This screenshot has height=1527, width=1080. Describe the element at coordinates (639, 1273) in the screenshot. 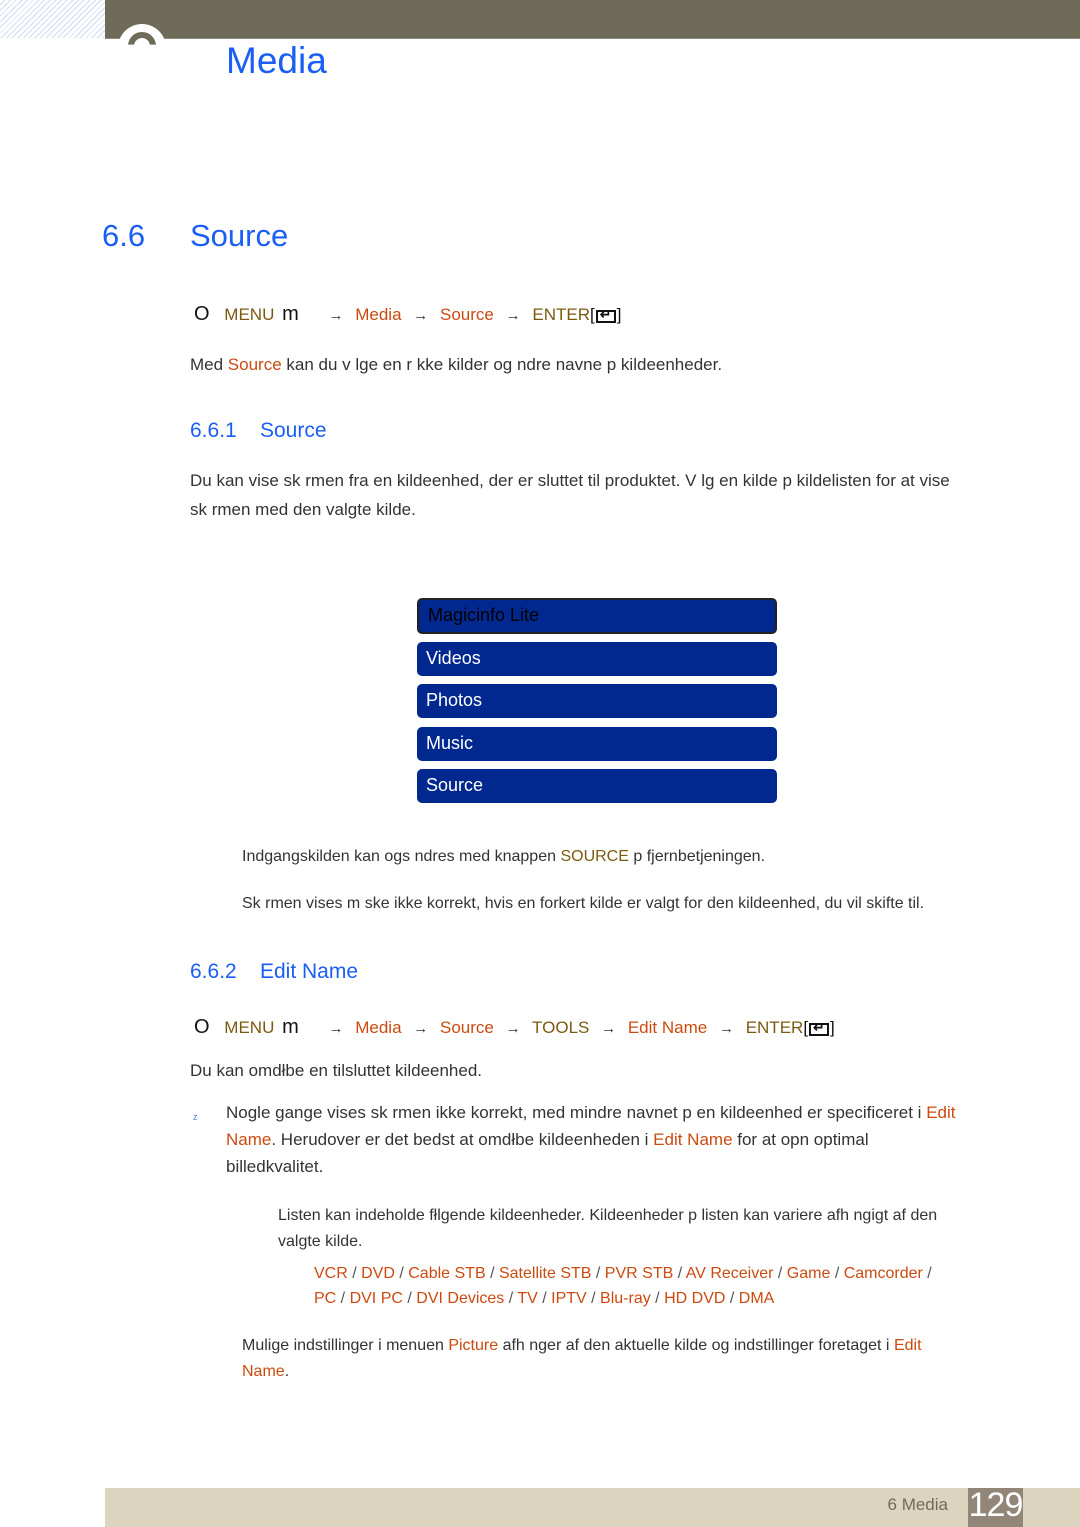

I see `device-item: PVR STB` at that location.